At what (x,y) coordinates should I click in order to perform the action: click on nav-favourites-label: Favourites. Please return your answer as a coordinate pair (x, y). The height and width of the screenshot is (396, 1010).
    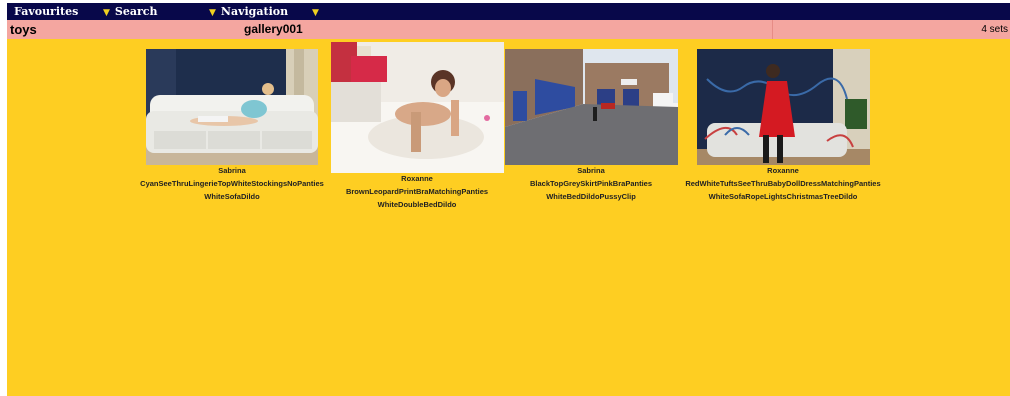
    Looking at the image, I should click on (46, 11).